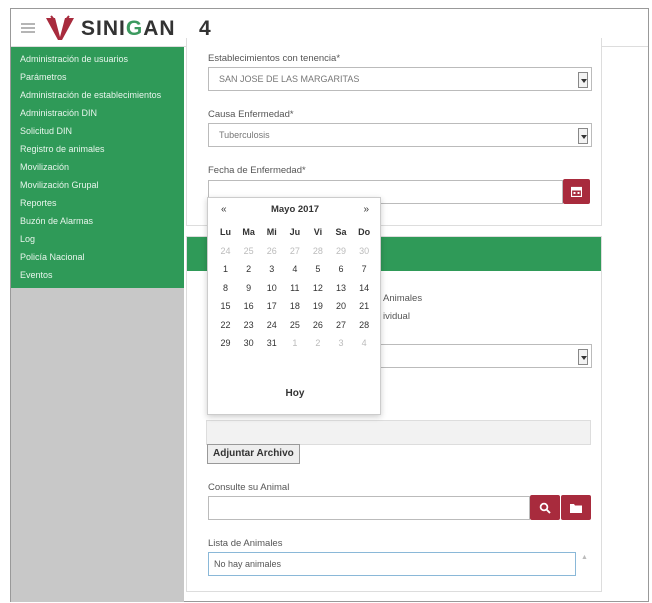  Describe the element at coordinates (97, 239) in the screenshot. I see `sidebar-item-log: Log` at that location.